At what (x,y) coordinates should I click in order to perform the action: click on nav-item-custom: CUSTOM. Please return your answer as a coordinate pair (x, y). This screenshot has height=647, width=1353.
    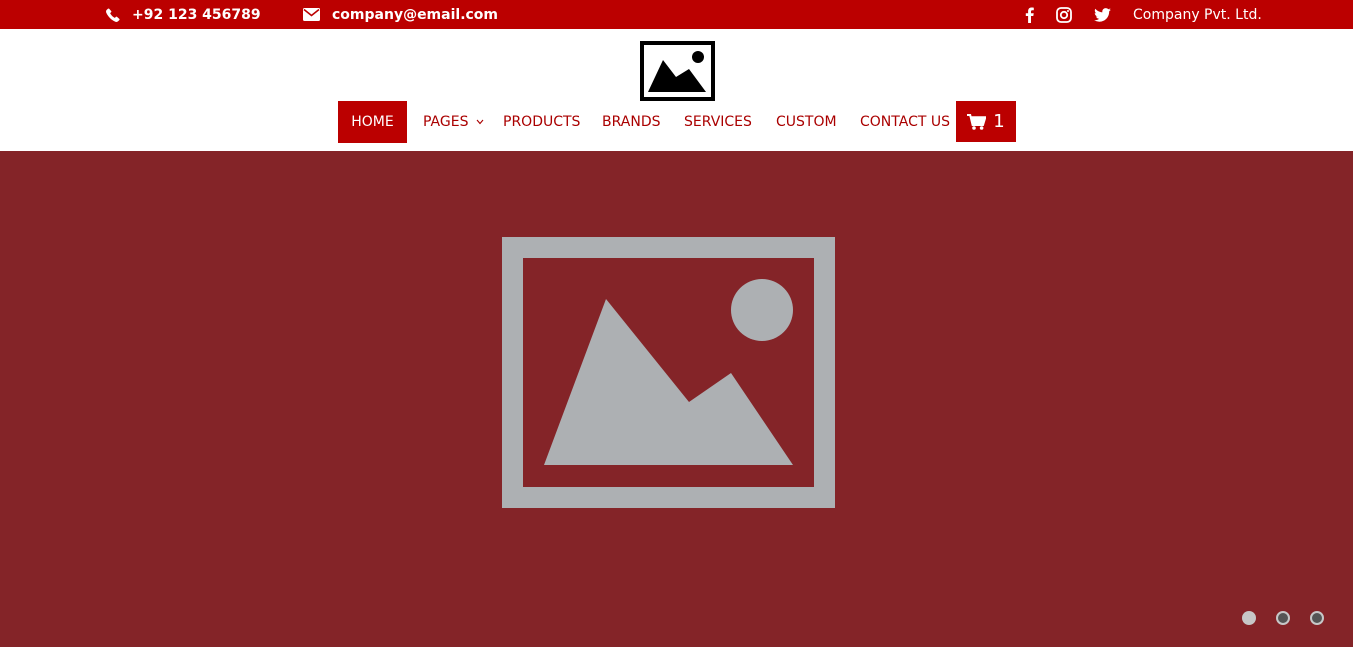
    Looking at the image, I should click on (806, 122).